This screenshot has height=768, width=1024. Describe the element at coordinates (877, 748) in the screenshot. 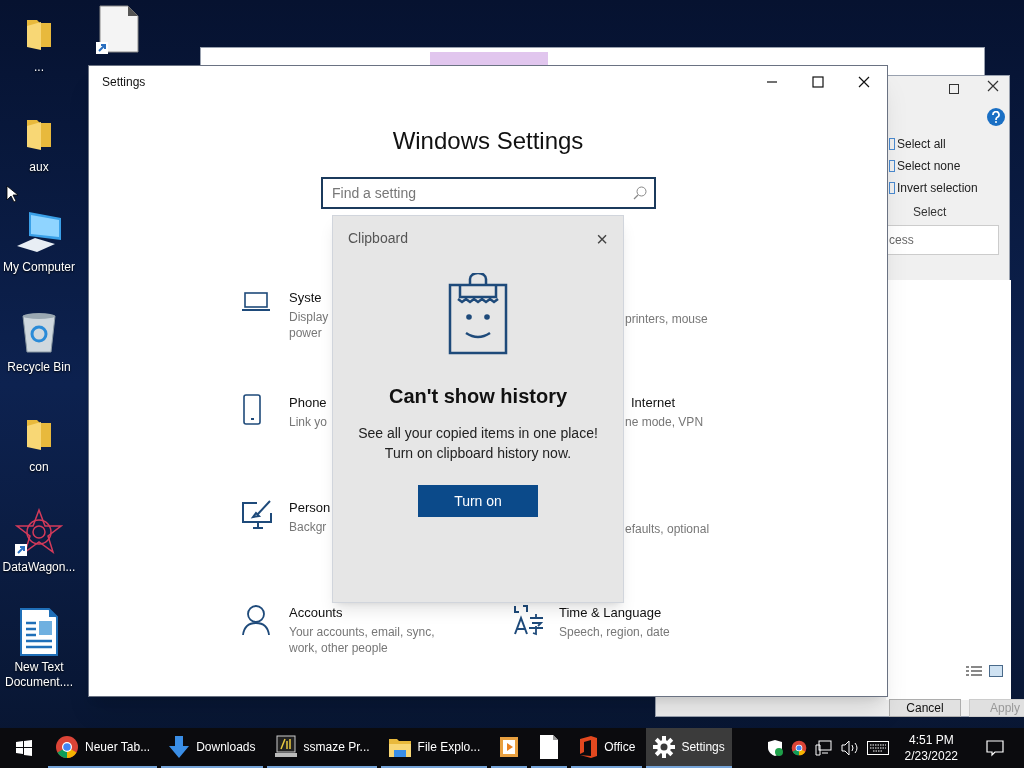

I see `keyboard-icon` at that location.